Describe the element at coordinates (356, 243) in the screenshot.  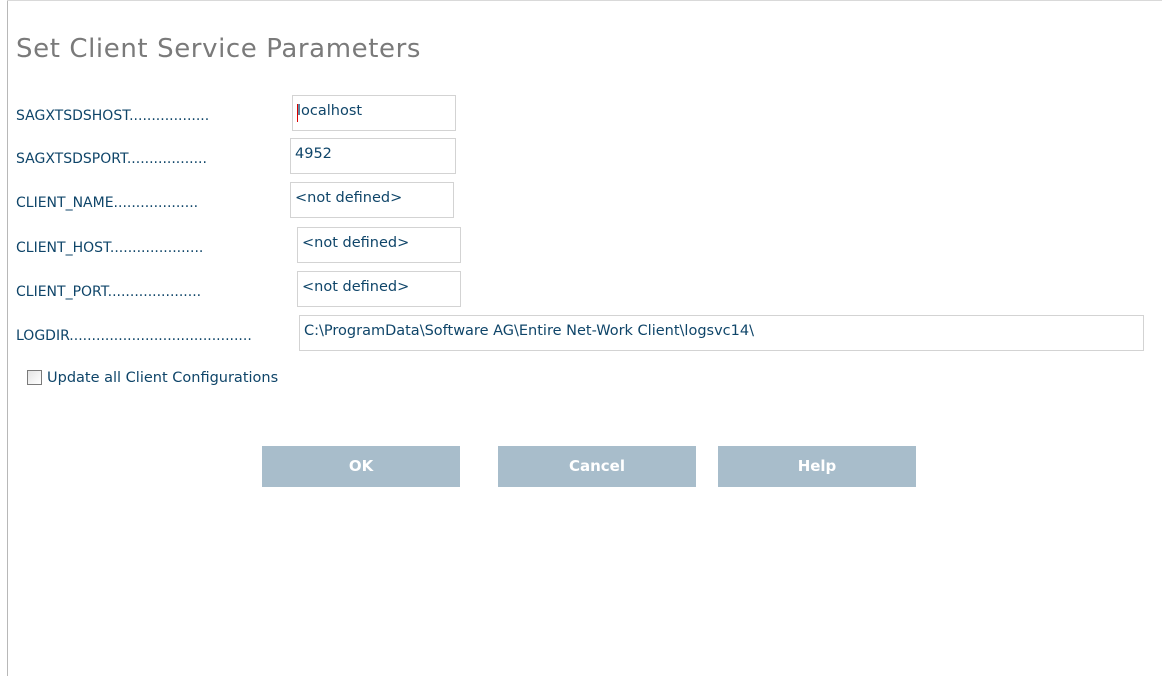
I see `client-host-value: <not defined>` at that location.